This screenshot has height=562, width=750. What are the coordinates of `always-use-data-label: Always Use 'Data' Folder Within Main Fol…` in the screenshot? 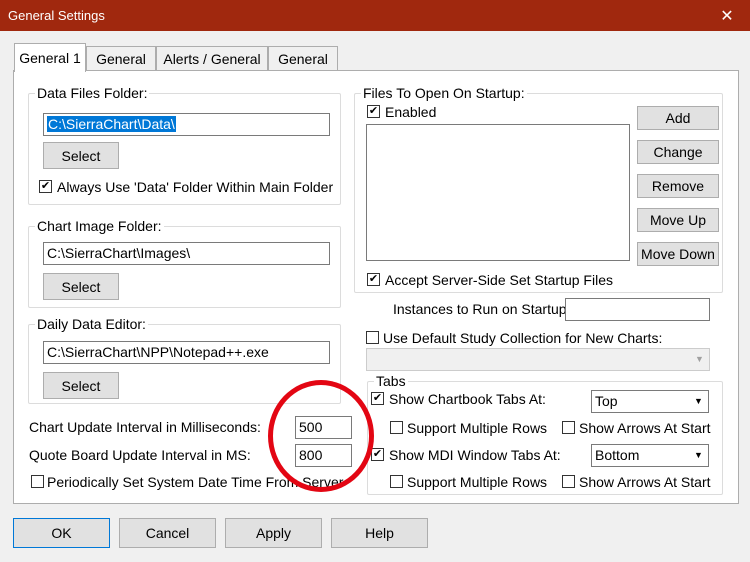 It's located at (195, 187).